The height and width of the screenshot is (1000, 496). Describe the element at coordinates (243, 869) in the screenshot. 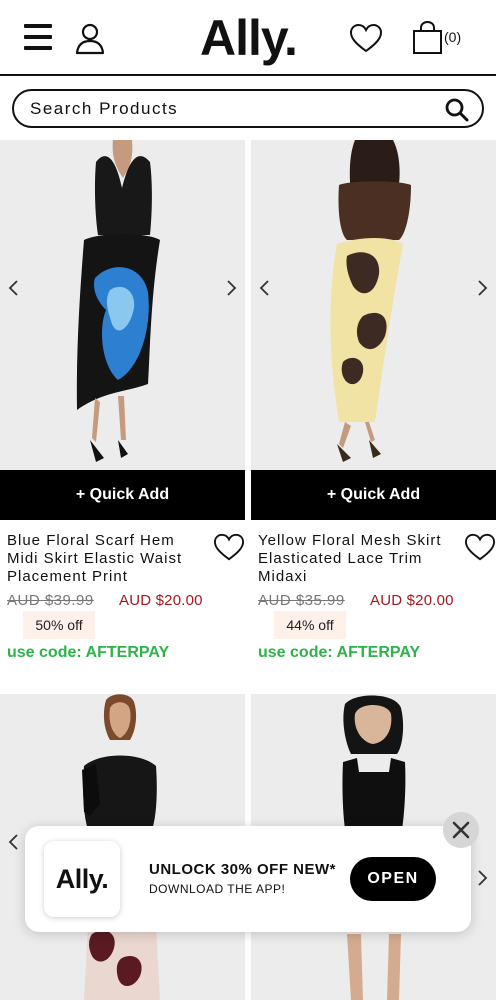

I see `banner-title: UNLOCK 30% OFF NEW*` at that location.